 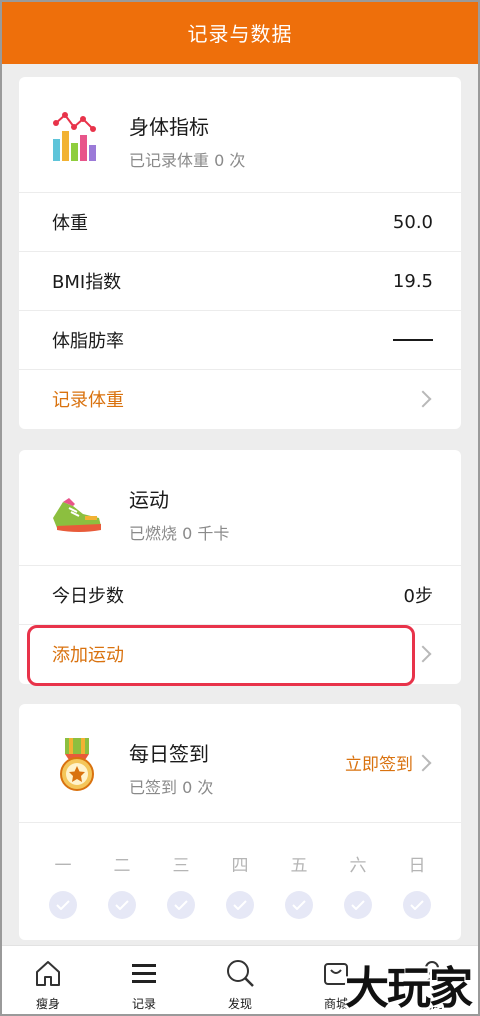 I want to click on bmi-label: BMI指数, so click(x=87, y=282).